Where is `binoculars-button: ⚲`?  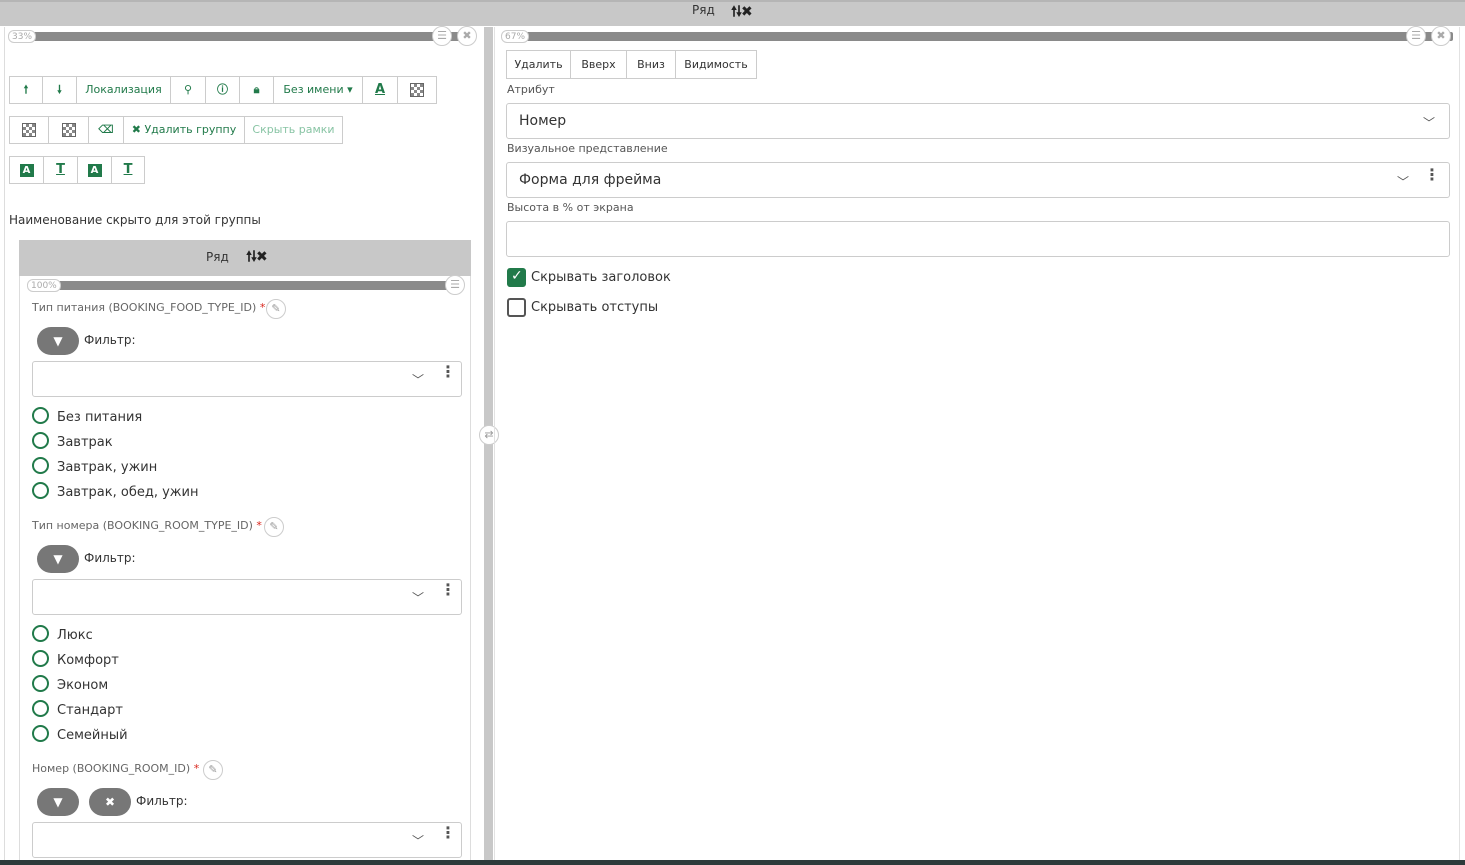 binoculars-button: ⚲ is located at coordinates (188, 90).